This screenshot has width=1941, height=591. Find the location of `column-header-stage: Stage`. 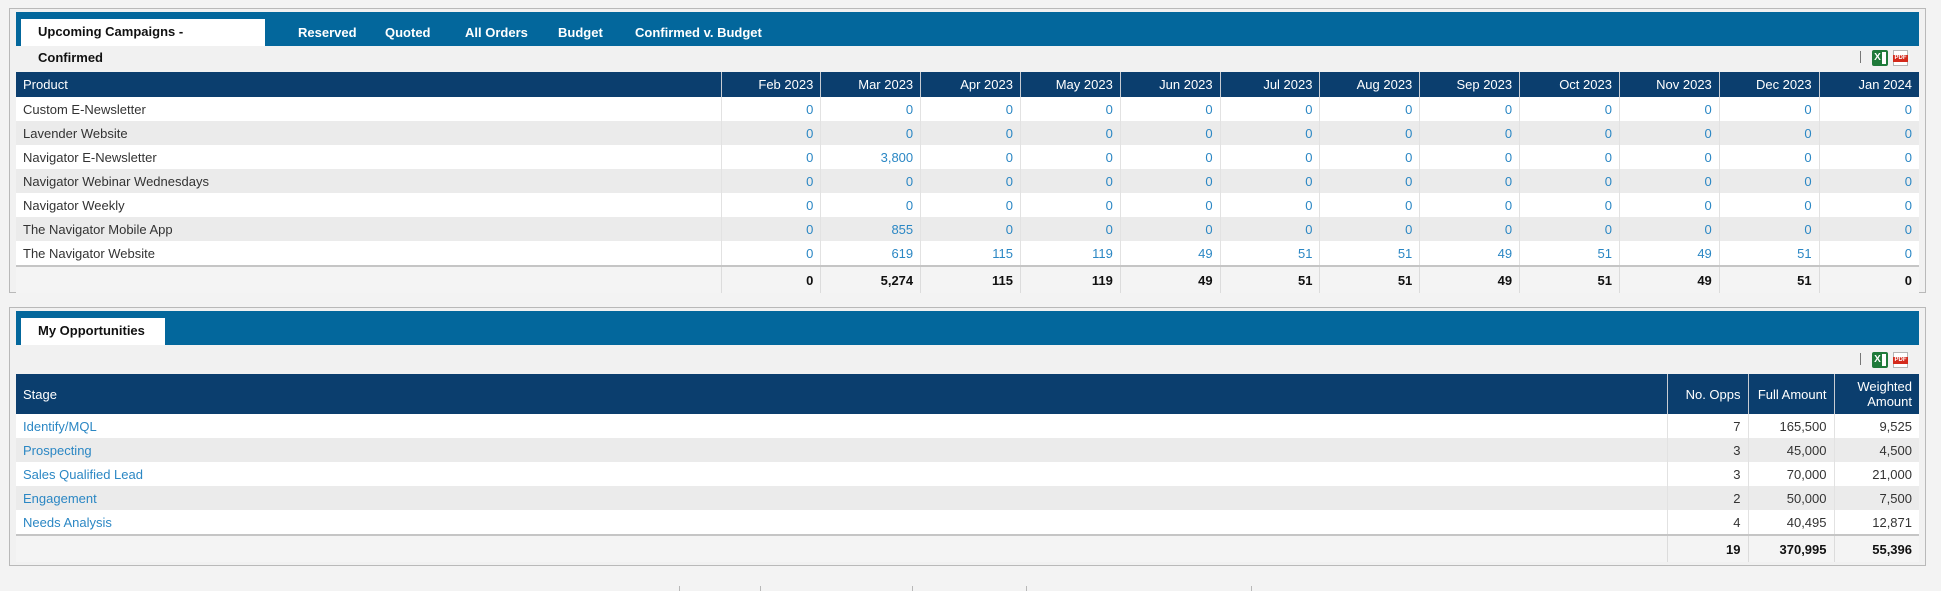

column-header-stage: Stage is located at coordinates (841, 394).